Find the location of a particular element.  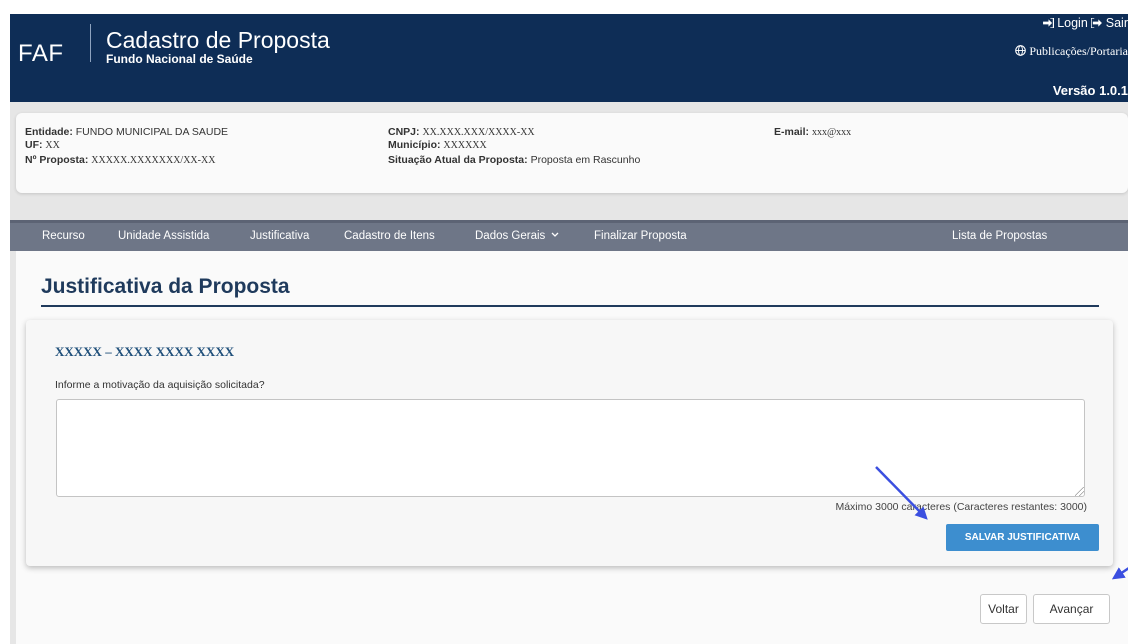

page-title: Justificativa da Proposta is located at coordinates (165, 286).